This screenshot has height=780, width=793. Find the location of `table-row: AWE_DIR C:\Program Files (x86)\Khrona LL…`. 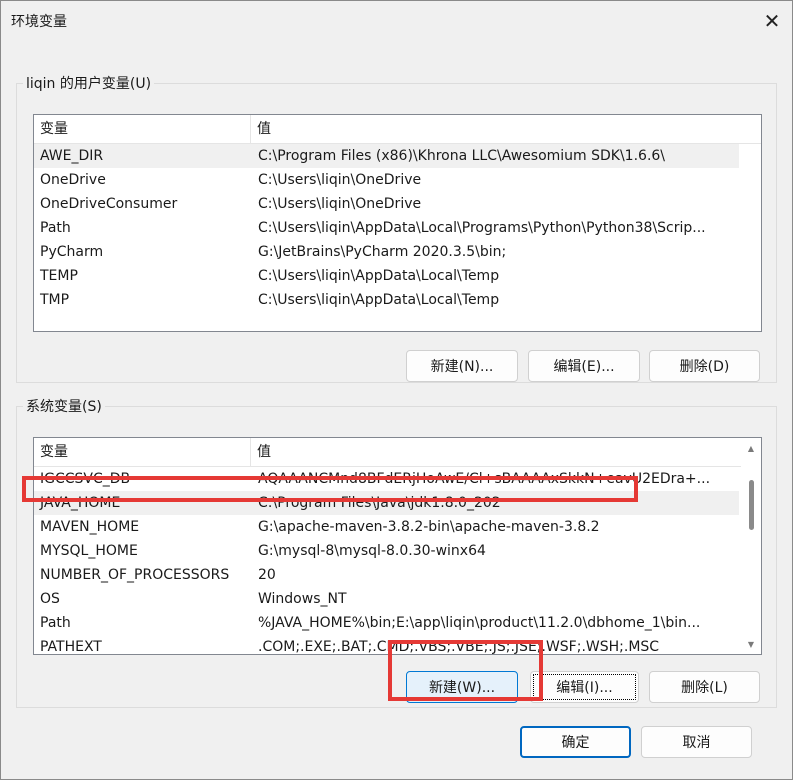

table-row: AWE_DIR C:\Program Files (x86)\Khrona LL… is located at coordinates (386, 156).